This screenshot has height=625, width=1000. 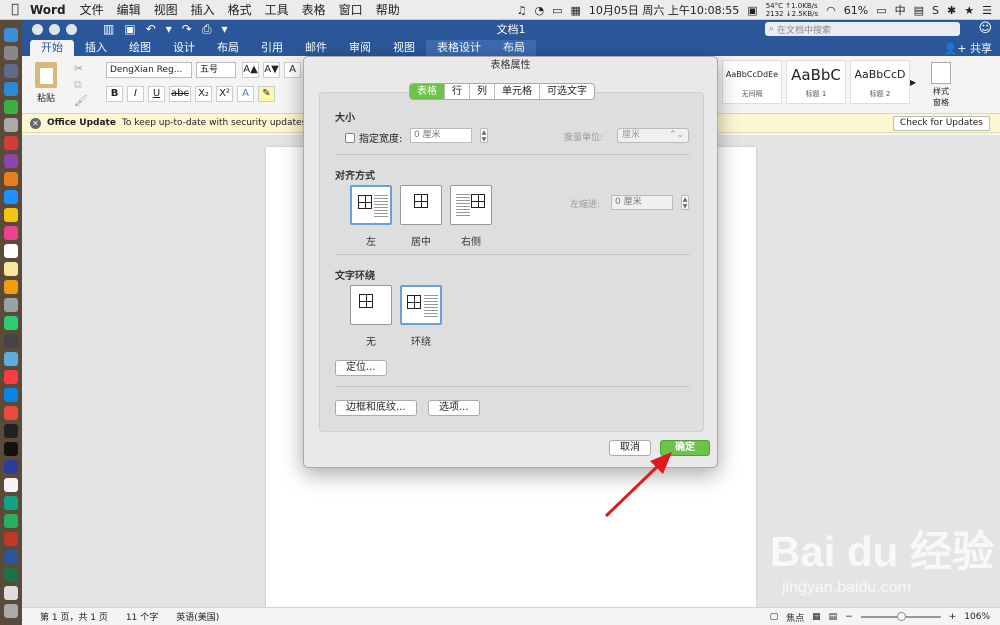 I want to click on menu-help: 帮助, so click(x=388, y=9).